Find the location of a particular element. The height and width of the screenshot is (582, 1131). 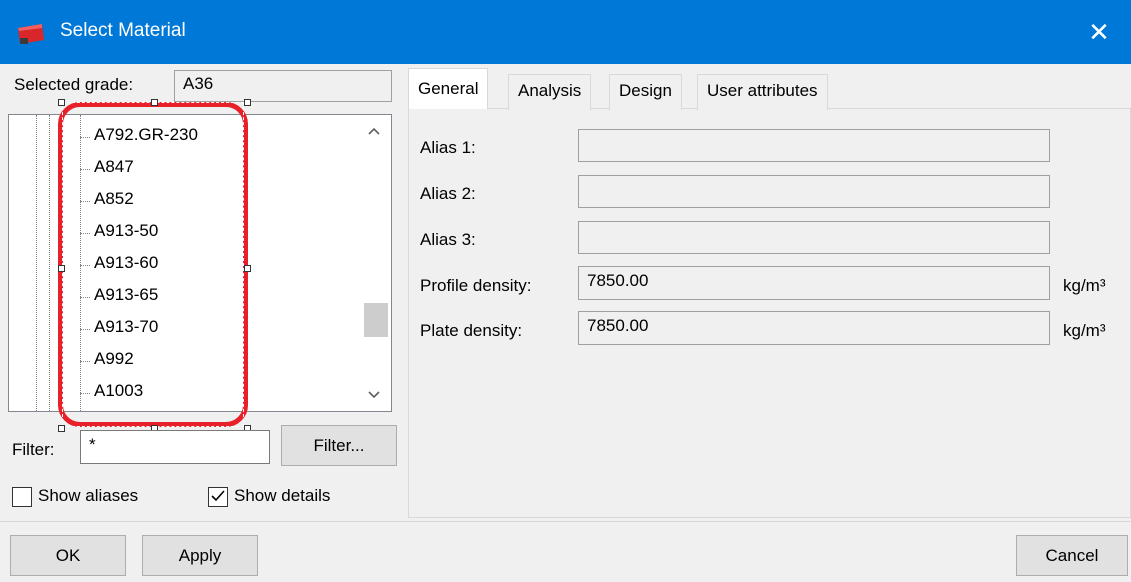

cancel-button-label: Cancel is located at coordinates (1072, 555).